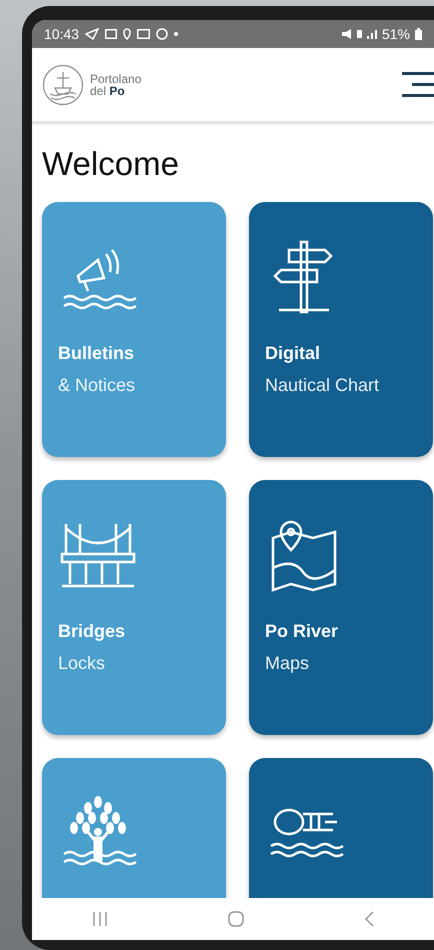  What do you see at coordinates (162, 34) in the screenshot?
I see `circle-icon` at bounding box center [162, 34].